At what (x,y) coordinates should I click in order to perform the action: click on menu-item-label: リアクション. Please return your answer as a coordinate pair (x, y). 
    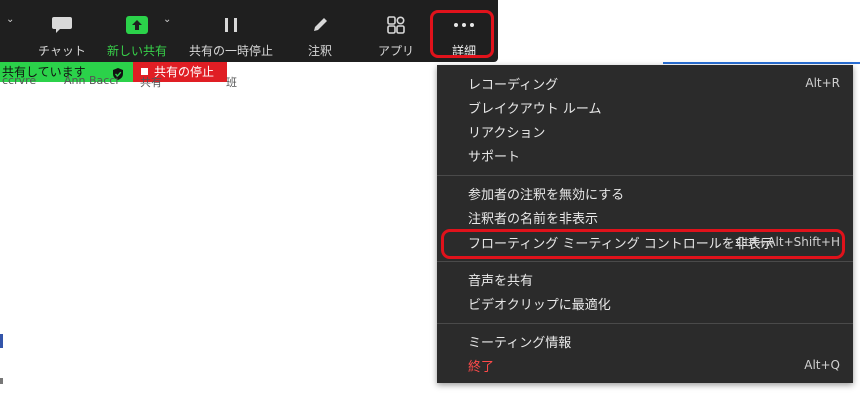
    Looking at the image, I should click on (507, 133).